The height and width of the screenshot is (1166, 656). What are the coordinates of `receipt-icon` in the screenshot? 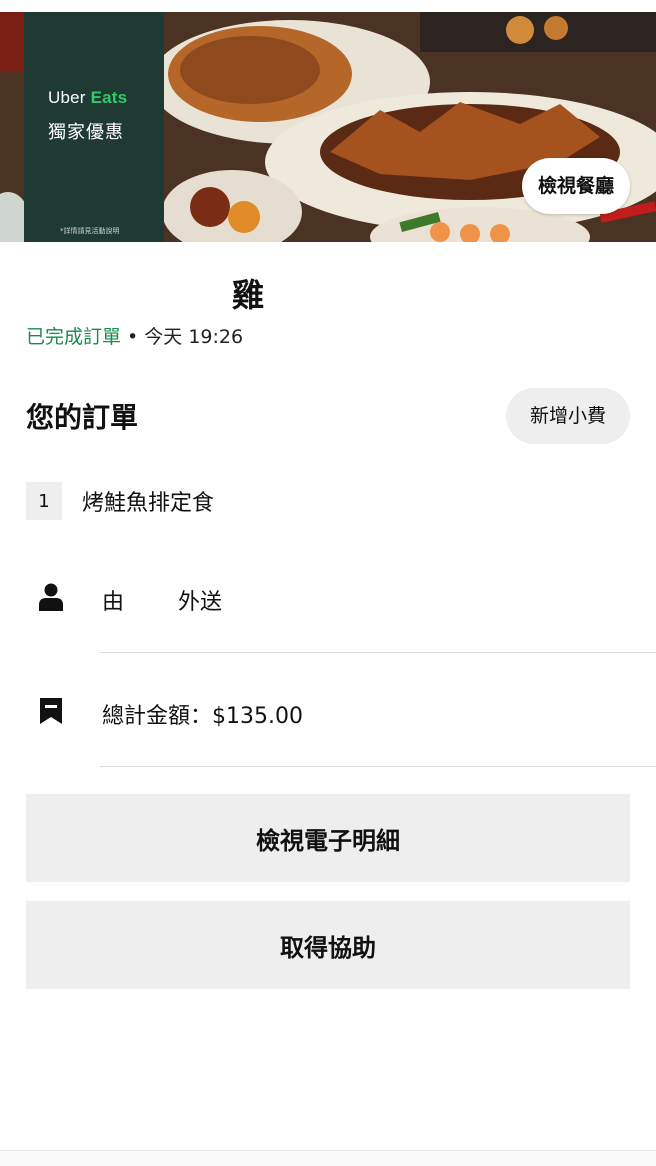 It's located at (51, 711).